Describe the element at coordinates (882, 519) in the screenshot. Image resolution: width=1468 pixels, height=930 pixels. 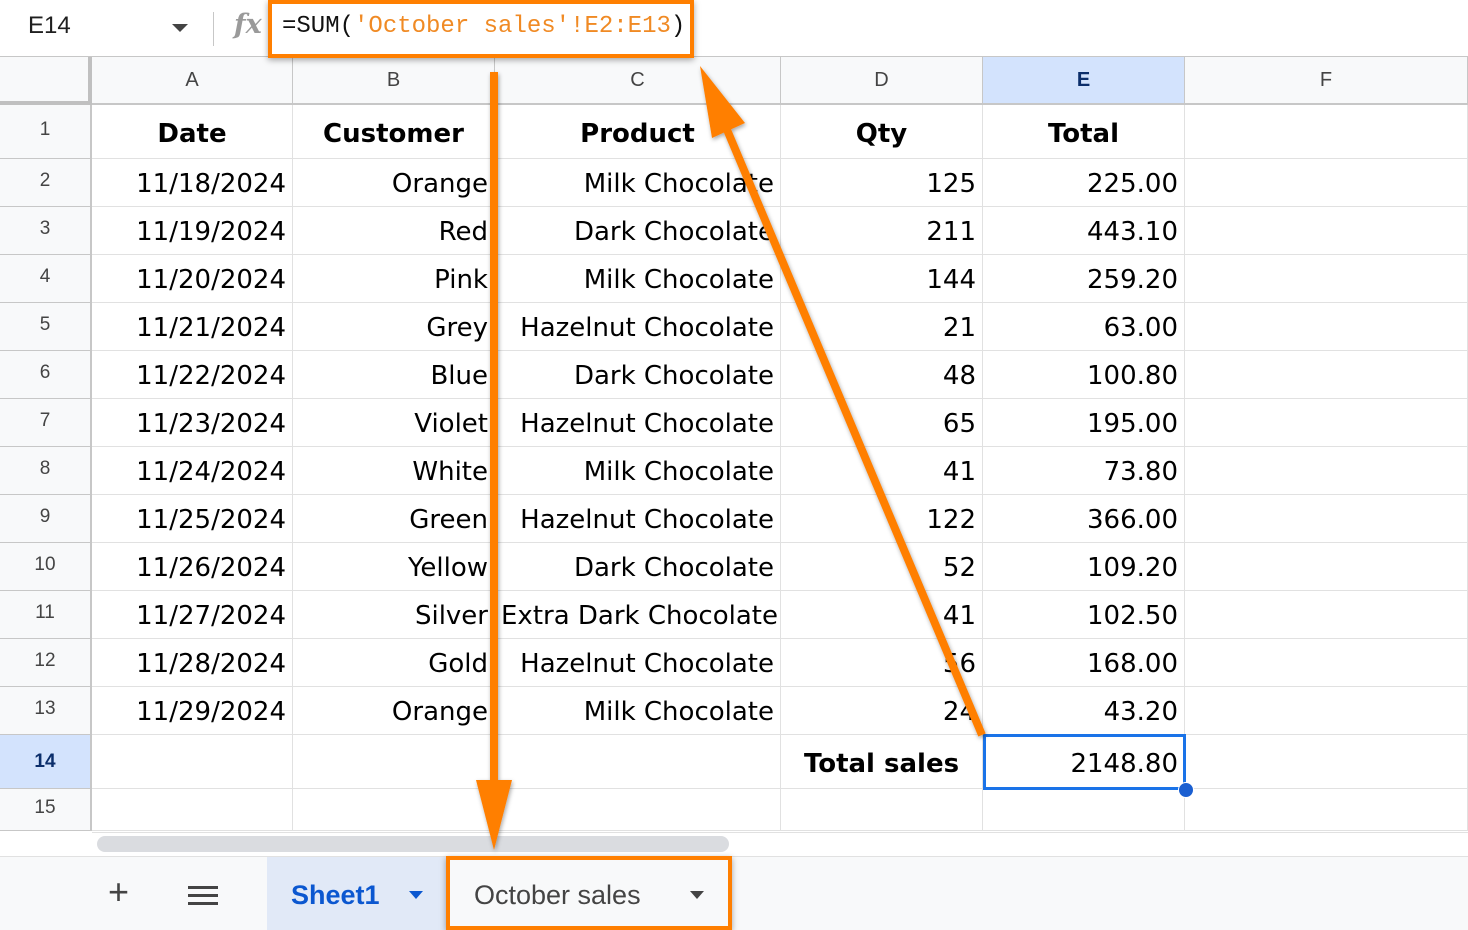
I see `cell-d9: 122` at that location.